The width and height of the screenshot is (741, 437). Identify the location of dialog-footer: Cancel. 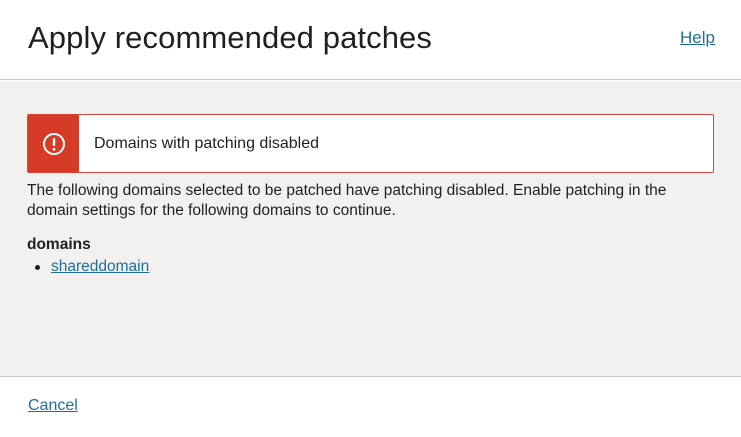
(370, 406).